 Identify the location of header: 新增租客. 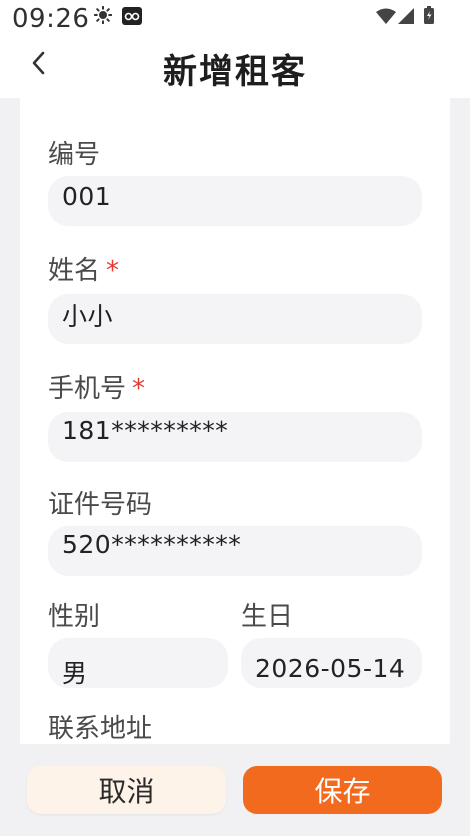
(235, 67).